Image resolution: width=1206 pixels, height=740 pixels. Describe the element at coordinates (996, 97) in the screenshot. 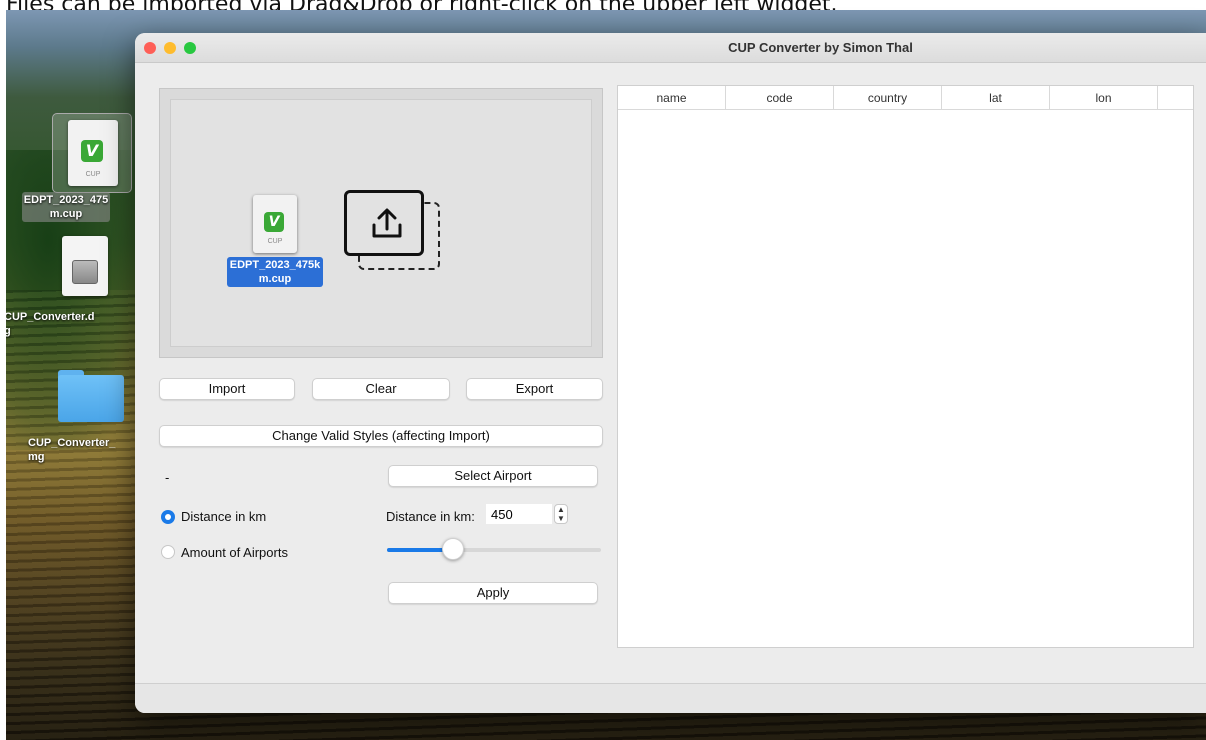

I see `column-header-lat: lat` at that location.